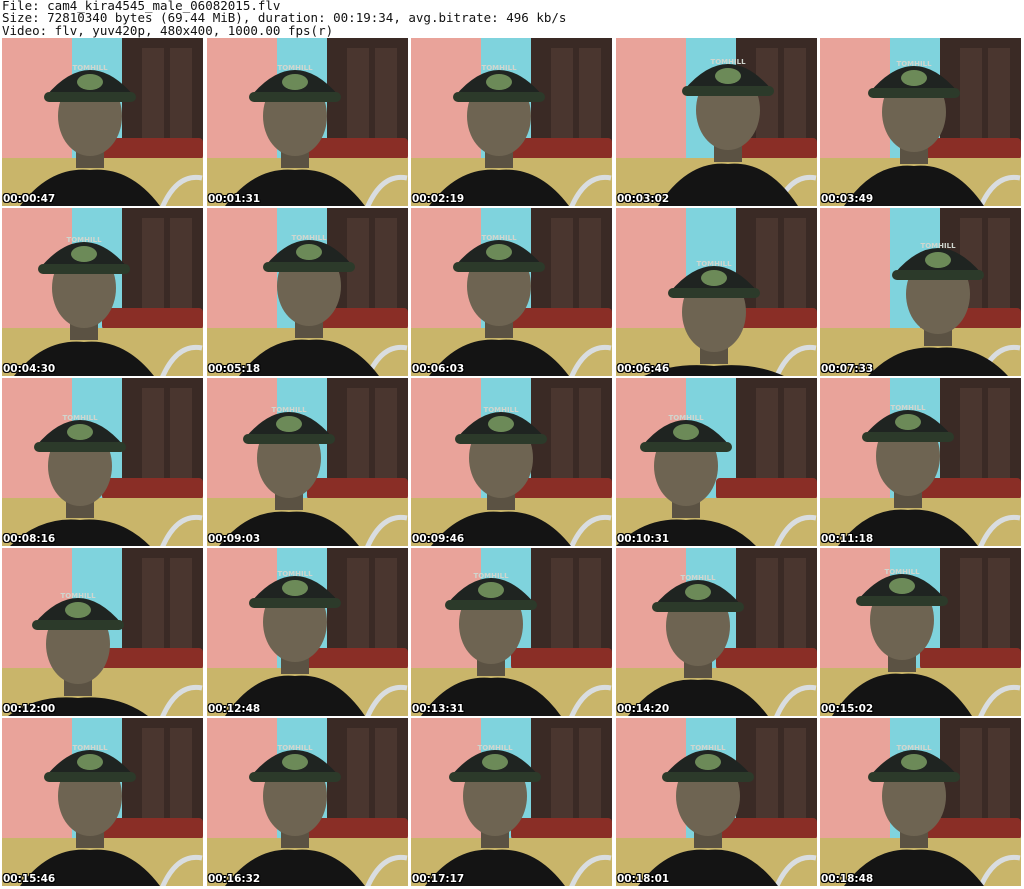 This screenshot has height=889, width=1024. What do you see at coordinates (511, 632) in the screenshot?
I see `video-frame-thumbnail: TOMHILL 00:13:31` at bounding box center [511, 632].